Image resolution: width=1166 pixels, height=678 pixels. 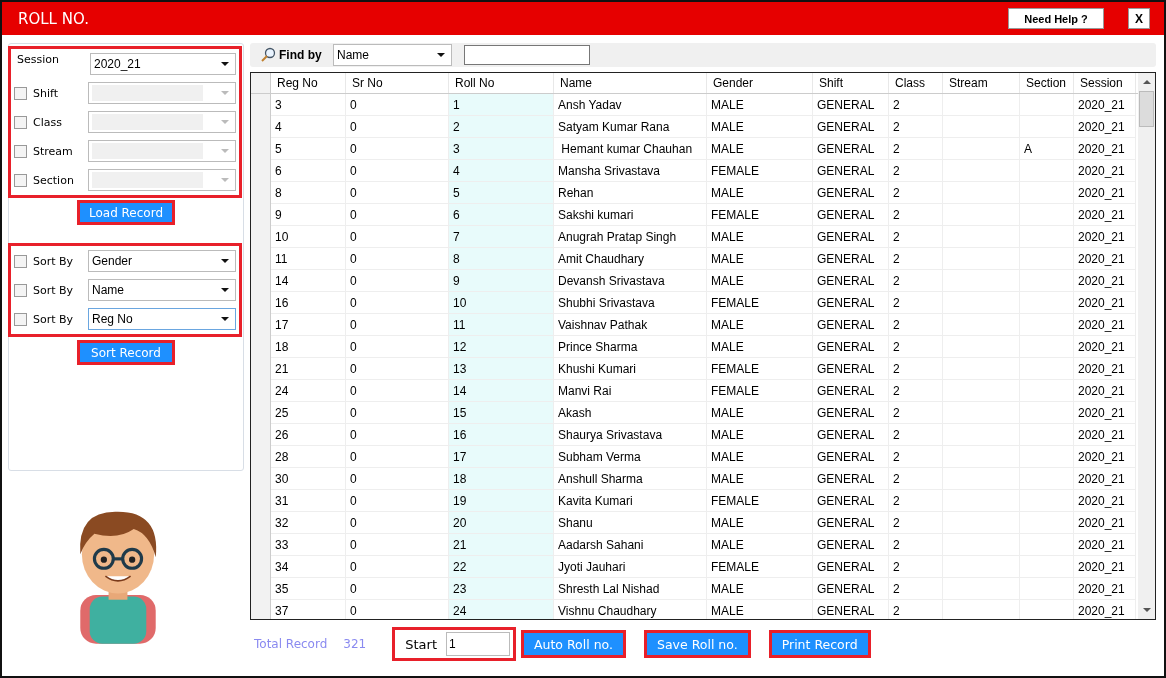 I want to click on scrollbar, so click(x=1146, y=346).